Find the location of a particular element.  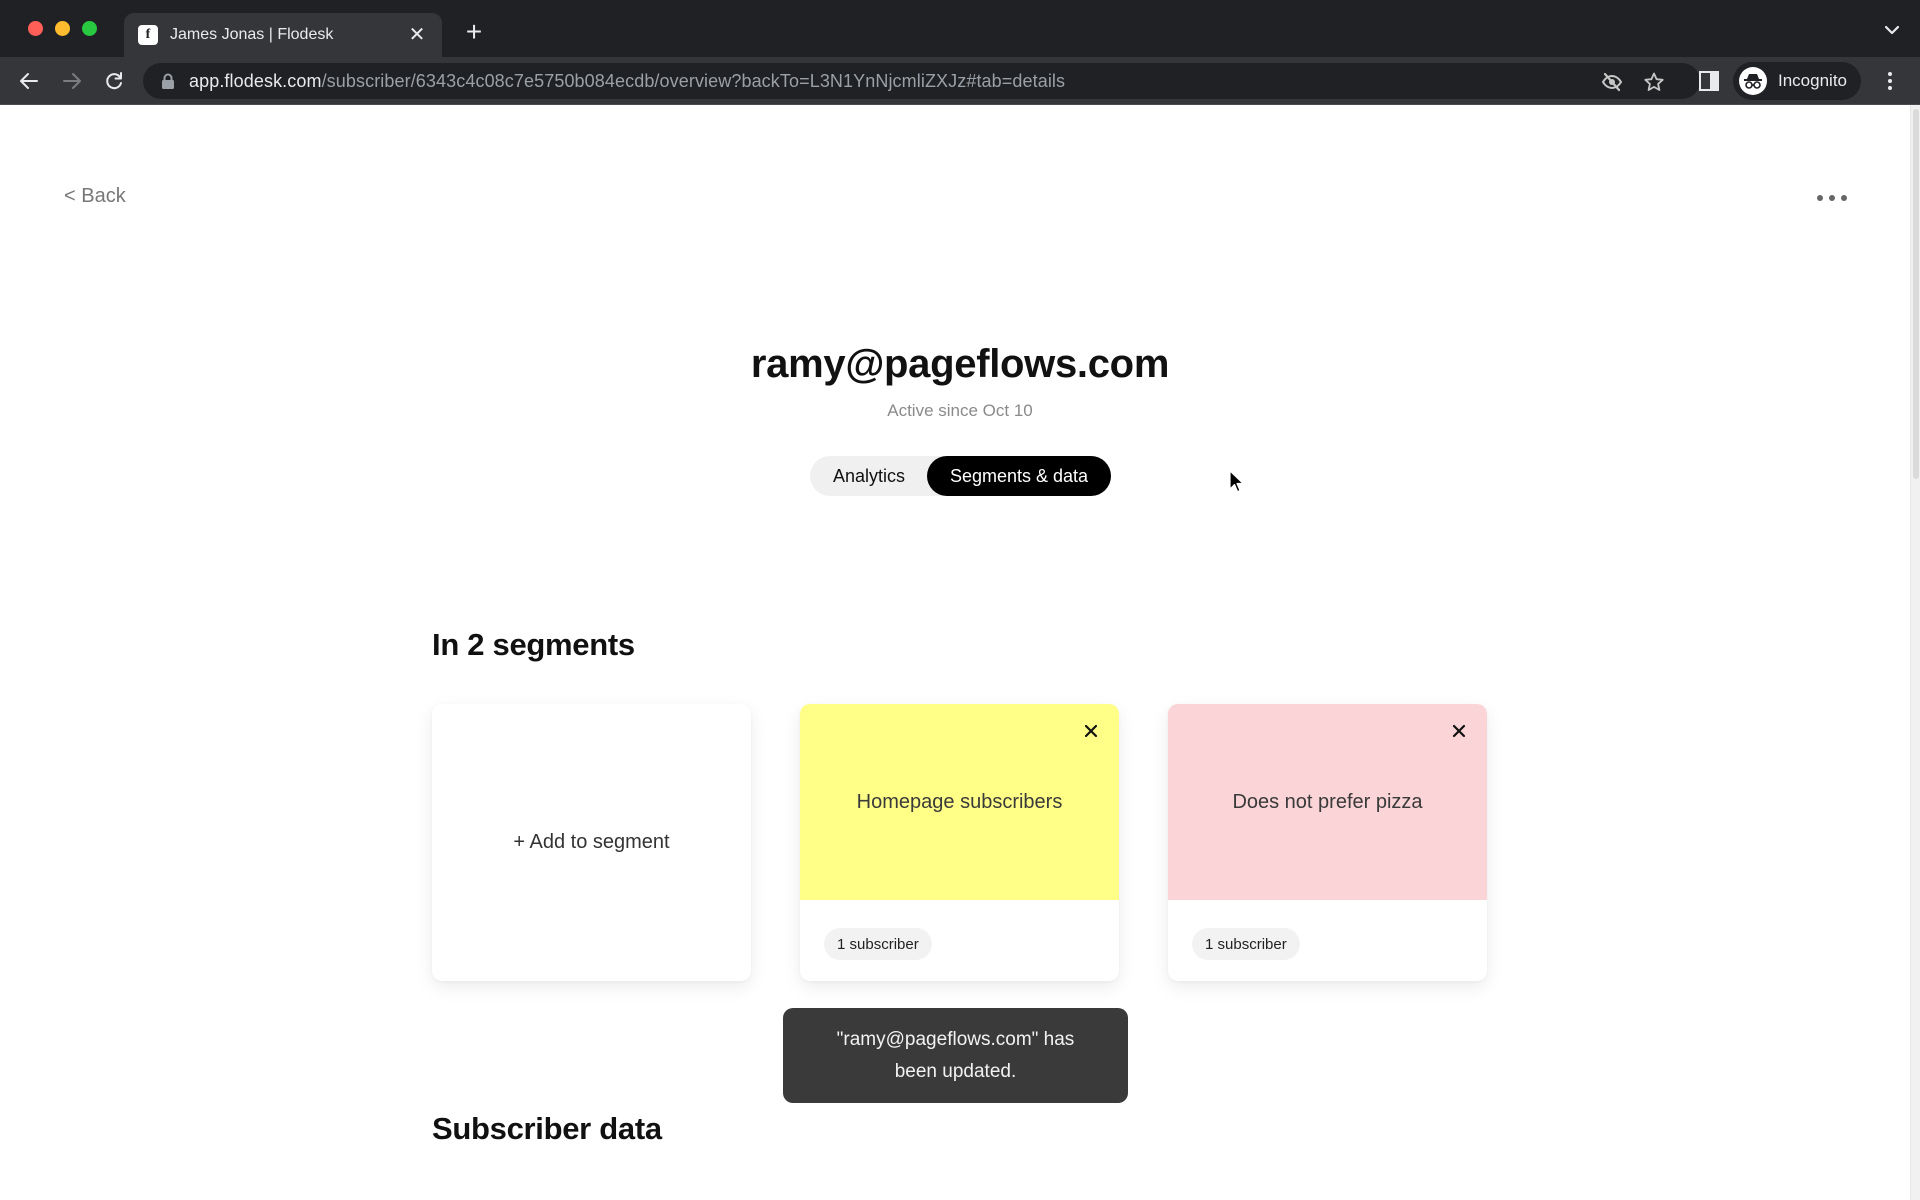

browser-menu-icon is located at coordinates (1890, 81).